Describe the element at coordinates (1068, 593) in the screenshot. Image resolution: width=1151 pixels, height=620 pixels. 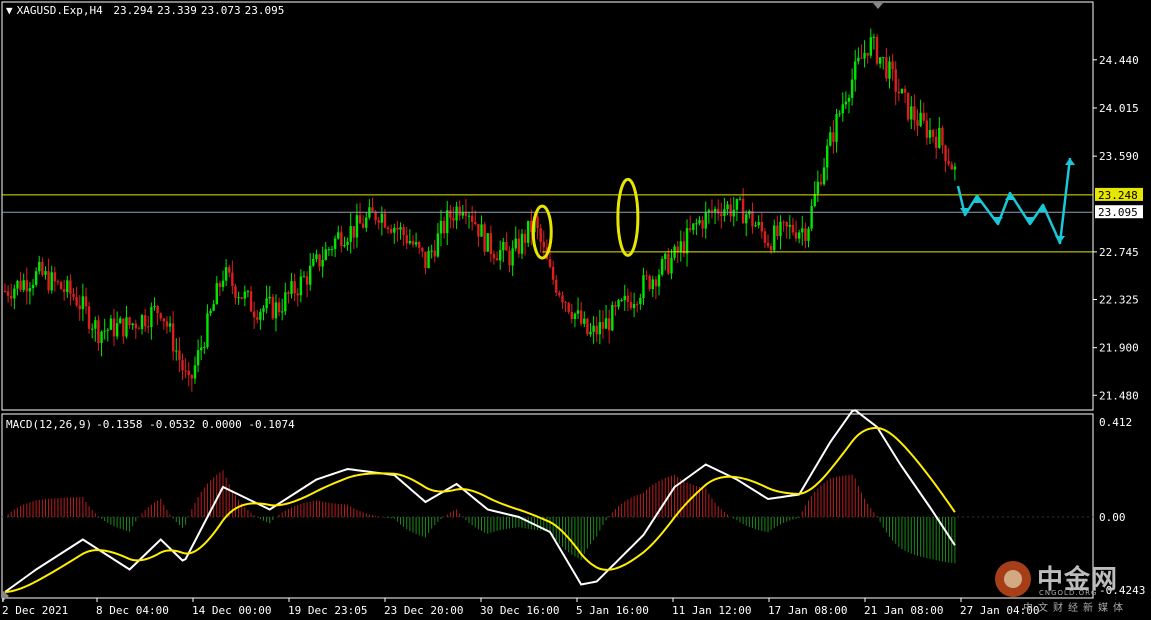
I see `logo-site: CNGOLD.ORG` at that location.